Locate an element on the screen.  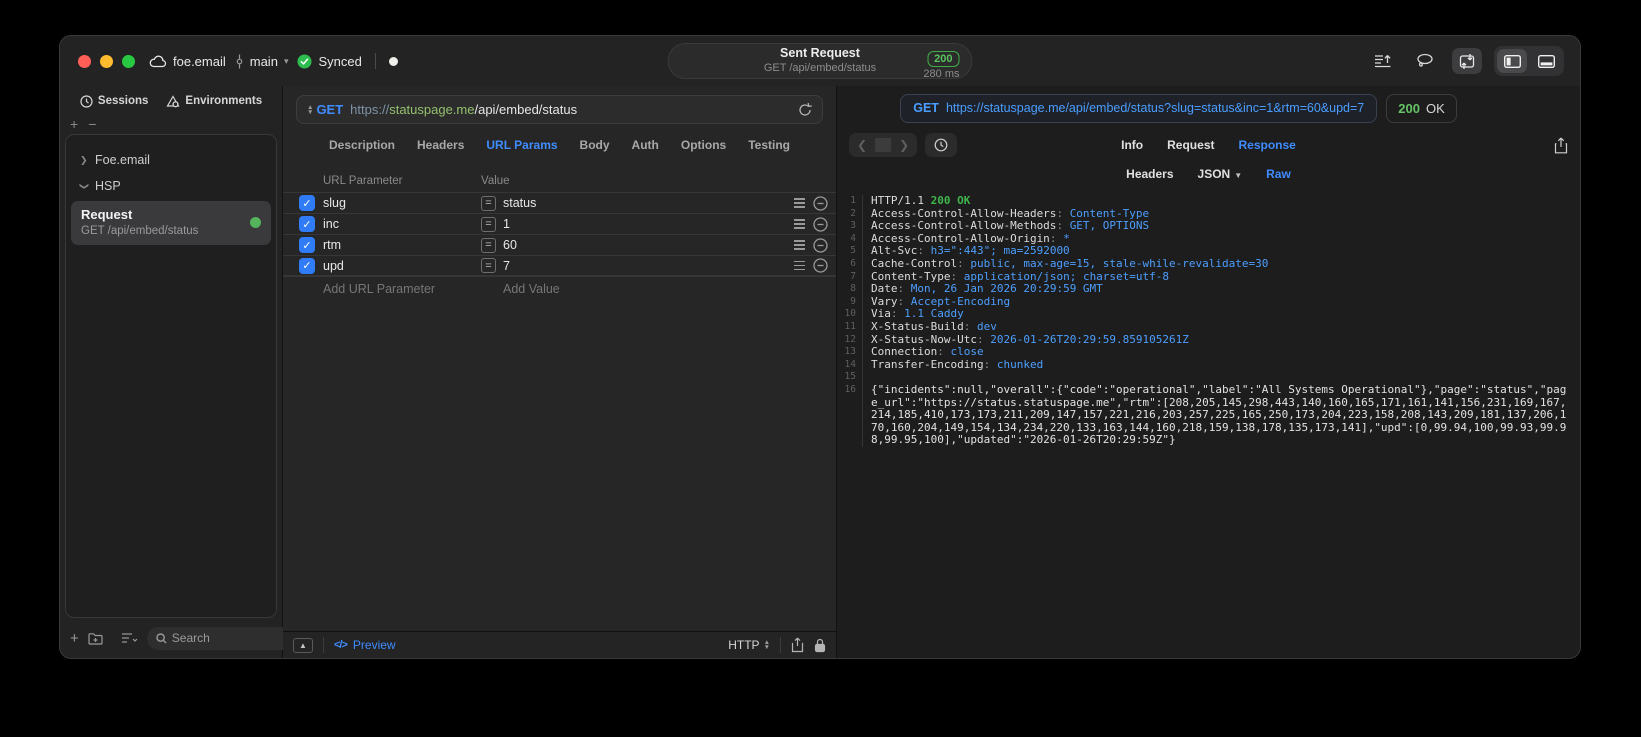
protocol-select: HTTP ▲ ▼ is located at coordinates (749, 645).